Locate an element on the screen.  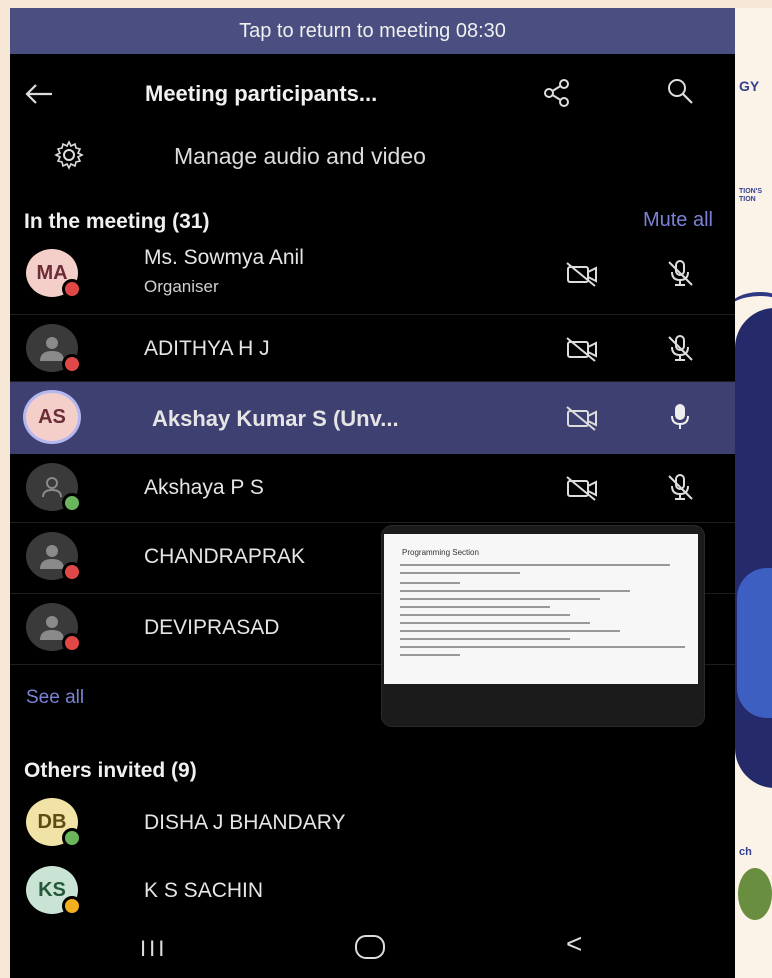
side-text: TION'S is located at coordinates (751, 191).